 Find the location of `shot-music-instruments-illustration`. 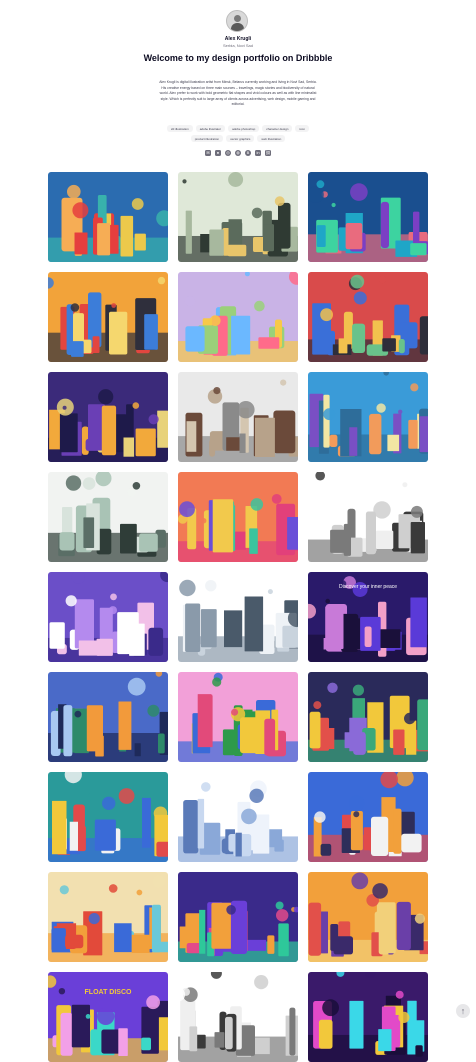

shot-music-instruments-illustration is located at coordinates (108, 317).